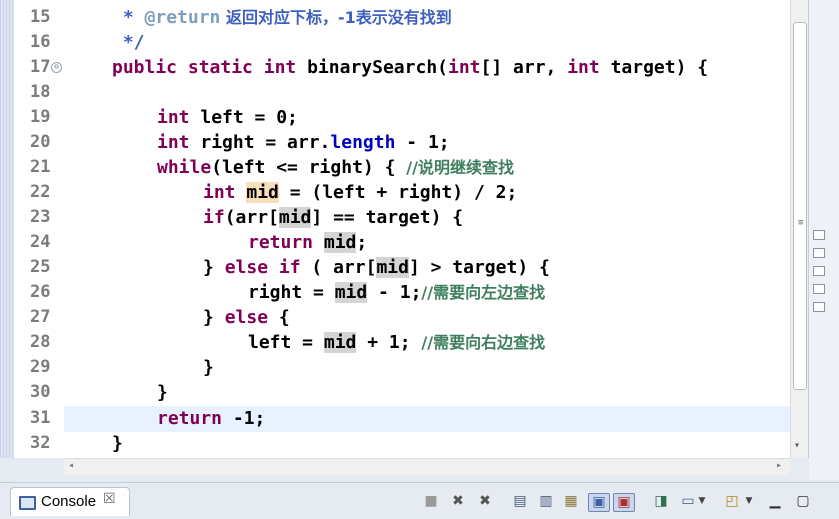 This screenshot has width=839, height=519. What do you see at coordinates (279, 317) in the screenshot?
I see `code-text: {` at bounding box center [279, 317].